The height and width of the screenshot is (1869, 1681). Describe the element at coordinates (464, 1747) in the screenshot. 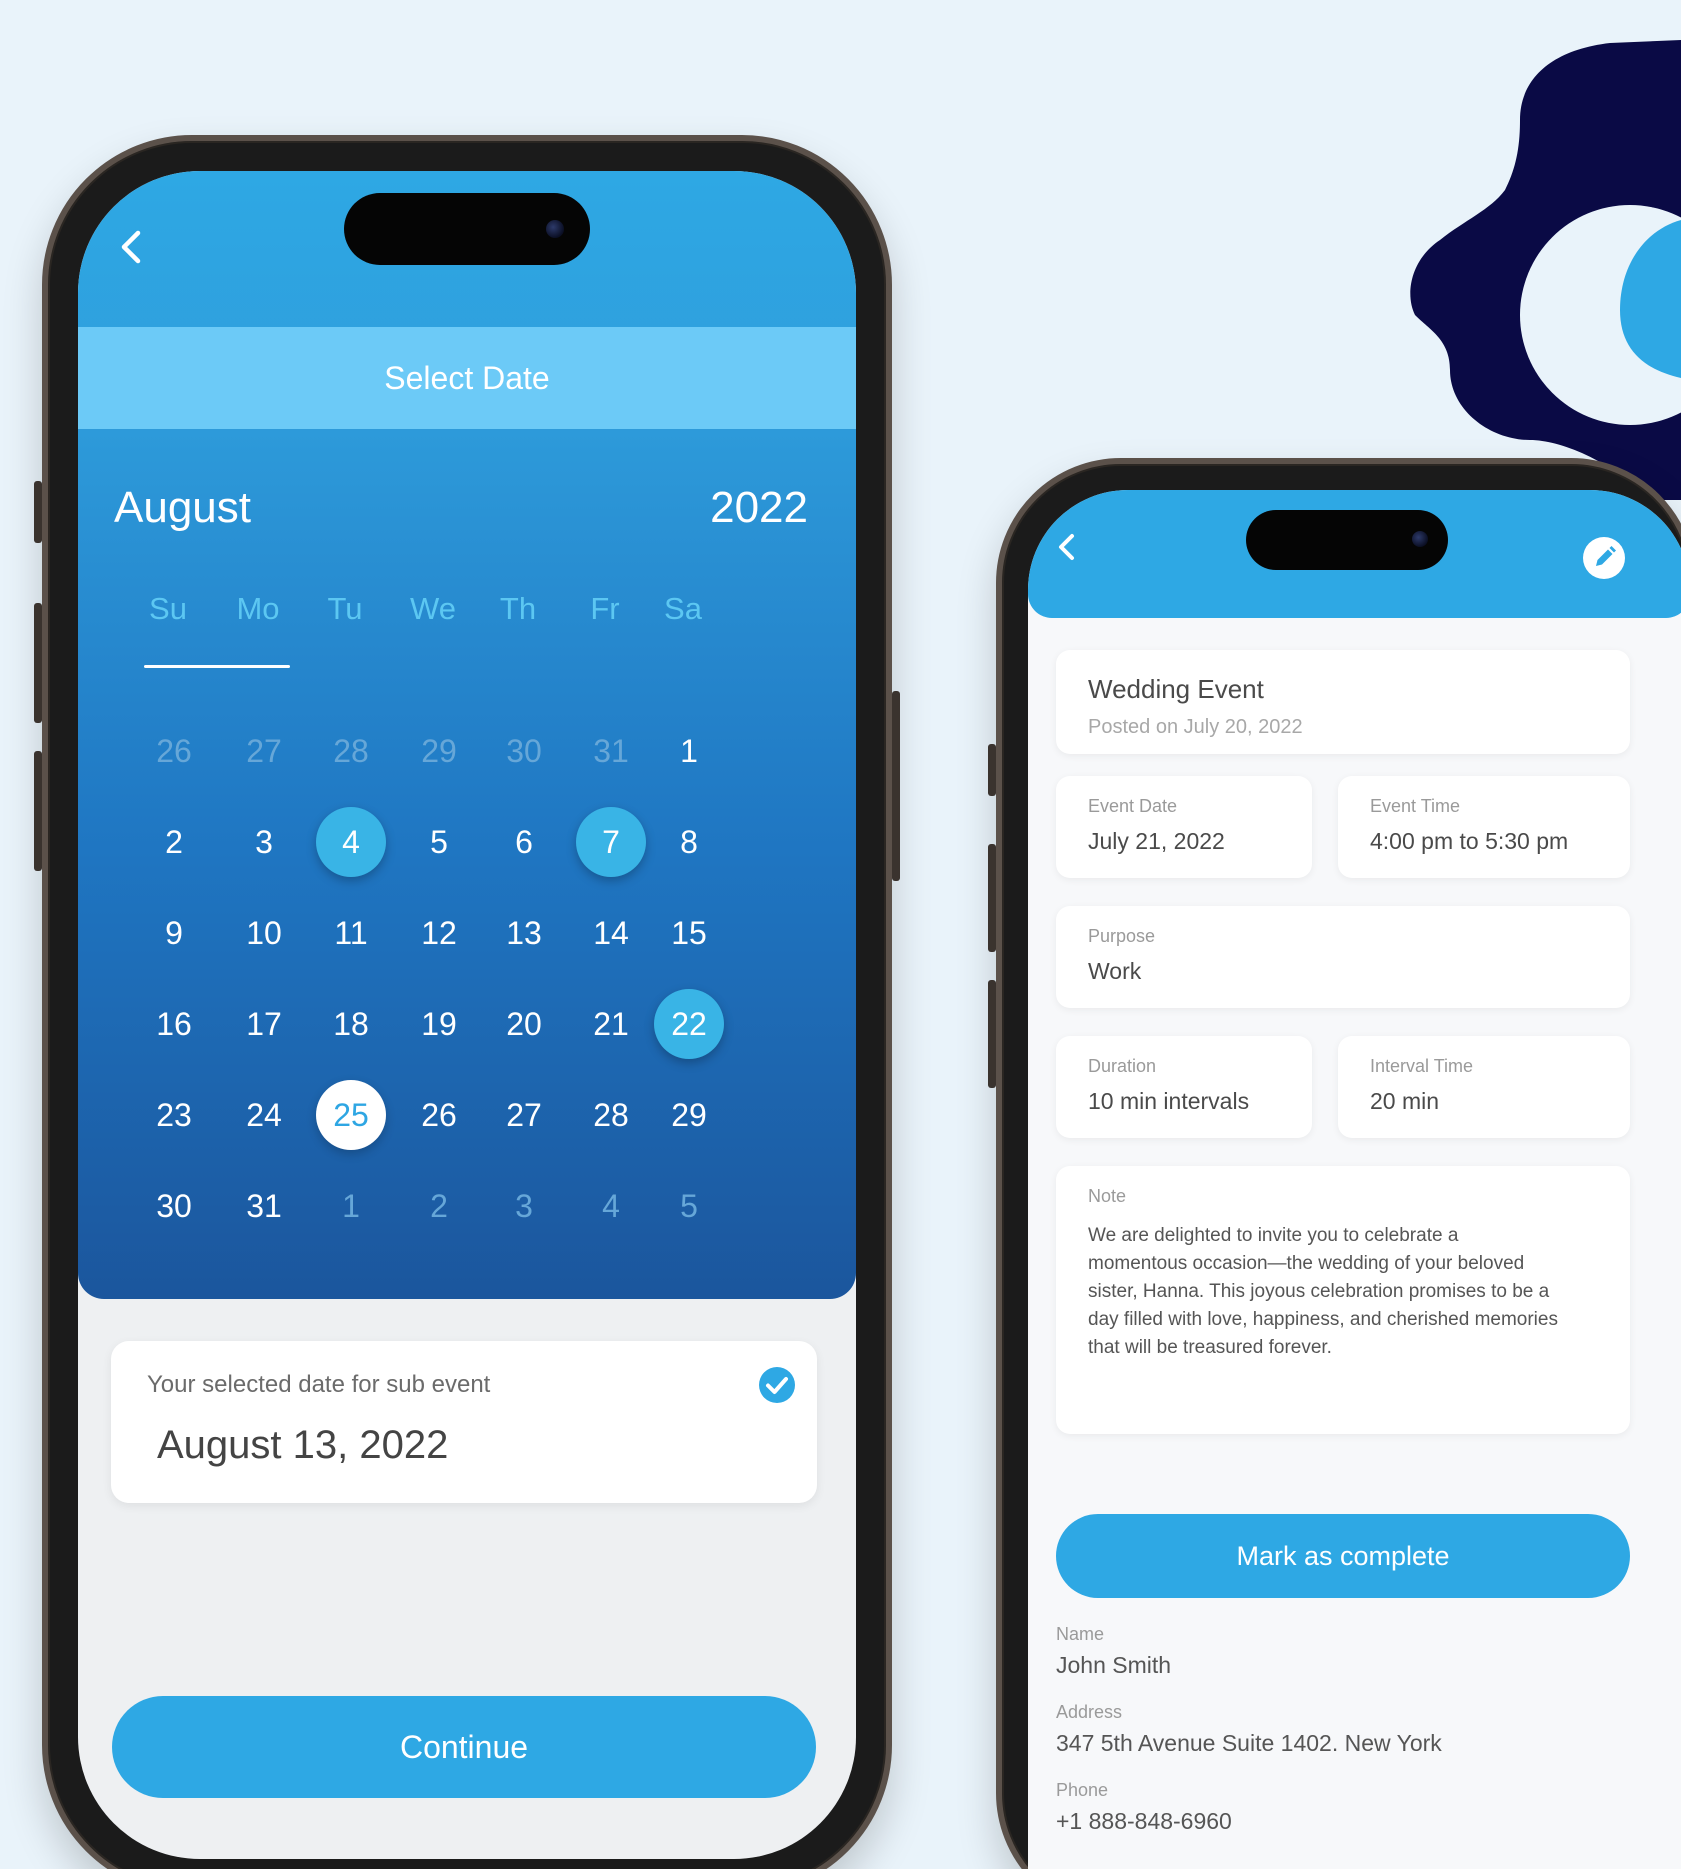

I see `continue-button: Continue` at that location.